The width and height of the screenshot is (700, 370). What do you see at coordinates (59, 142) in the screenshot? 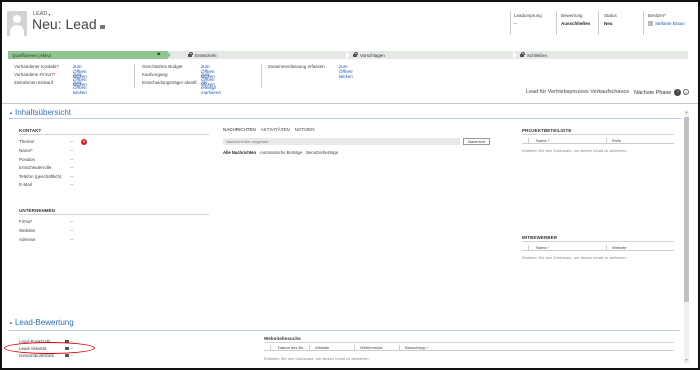
I see `field-topic: Thema* × --` at bounding box center [59, 142].